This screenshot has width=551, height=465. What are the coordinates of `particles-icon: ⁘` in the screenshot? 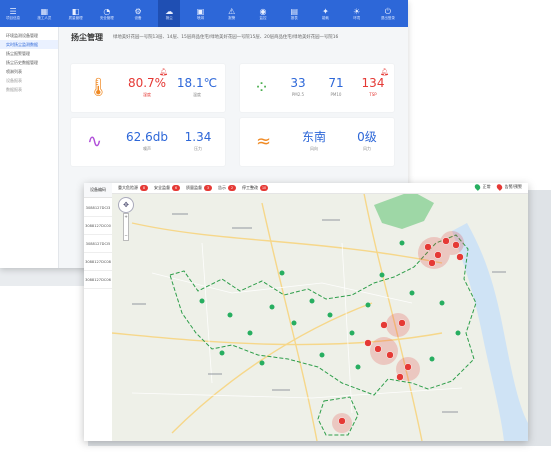 It's located at (262, 87).